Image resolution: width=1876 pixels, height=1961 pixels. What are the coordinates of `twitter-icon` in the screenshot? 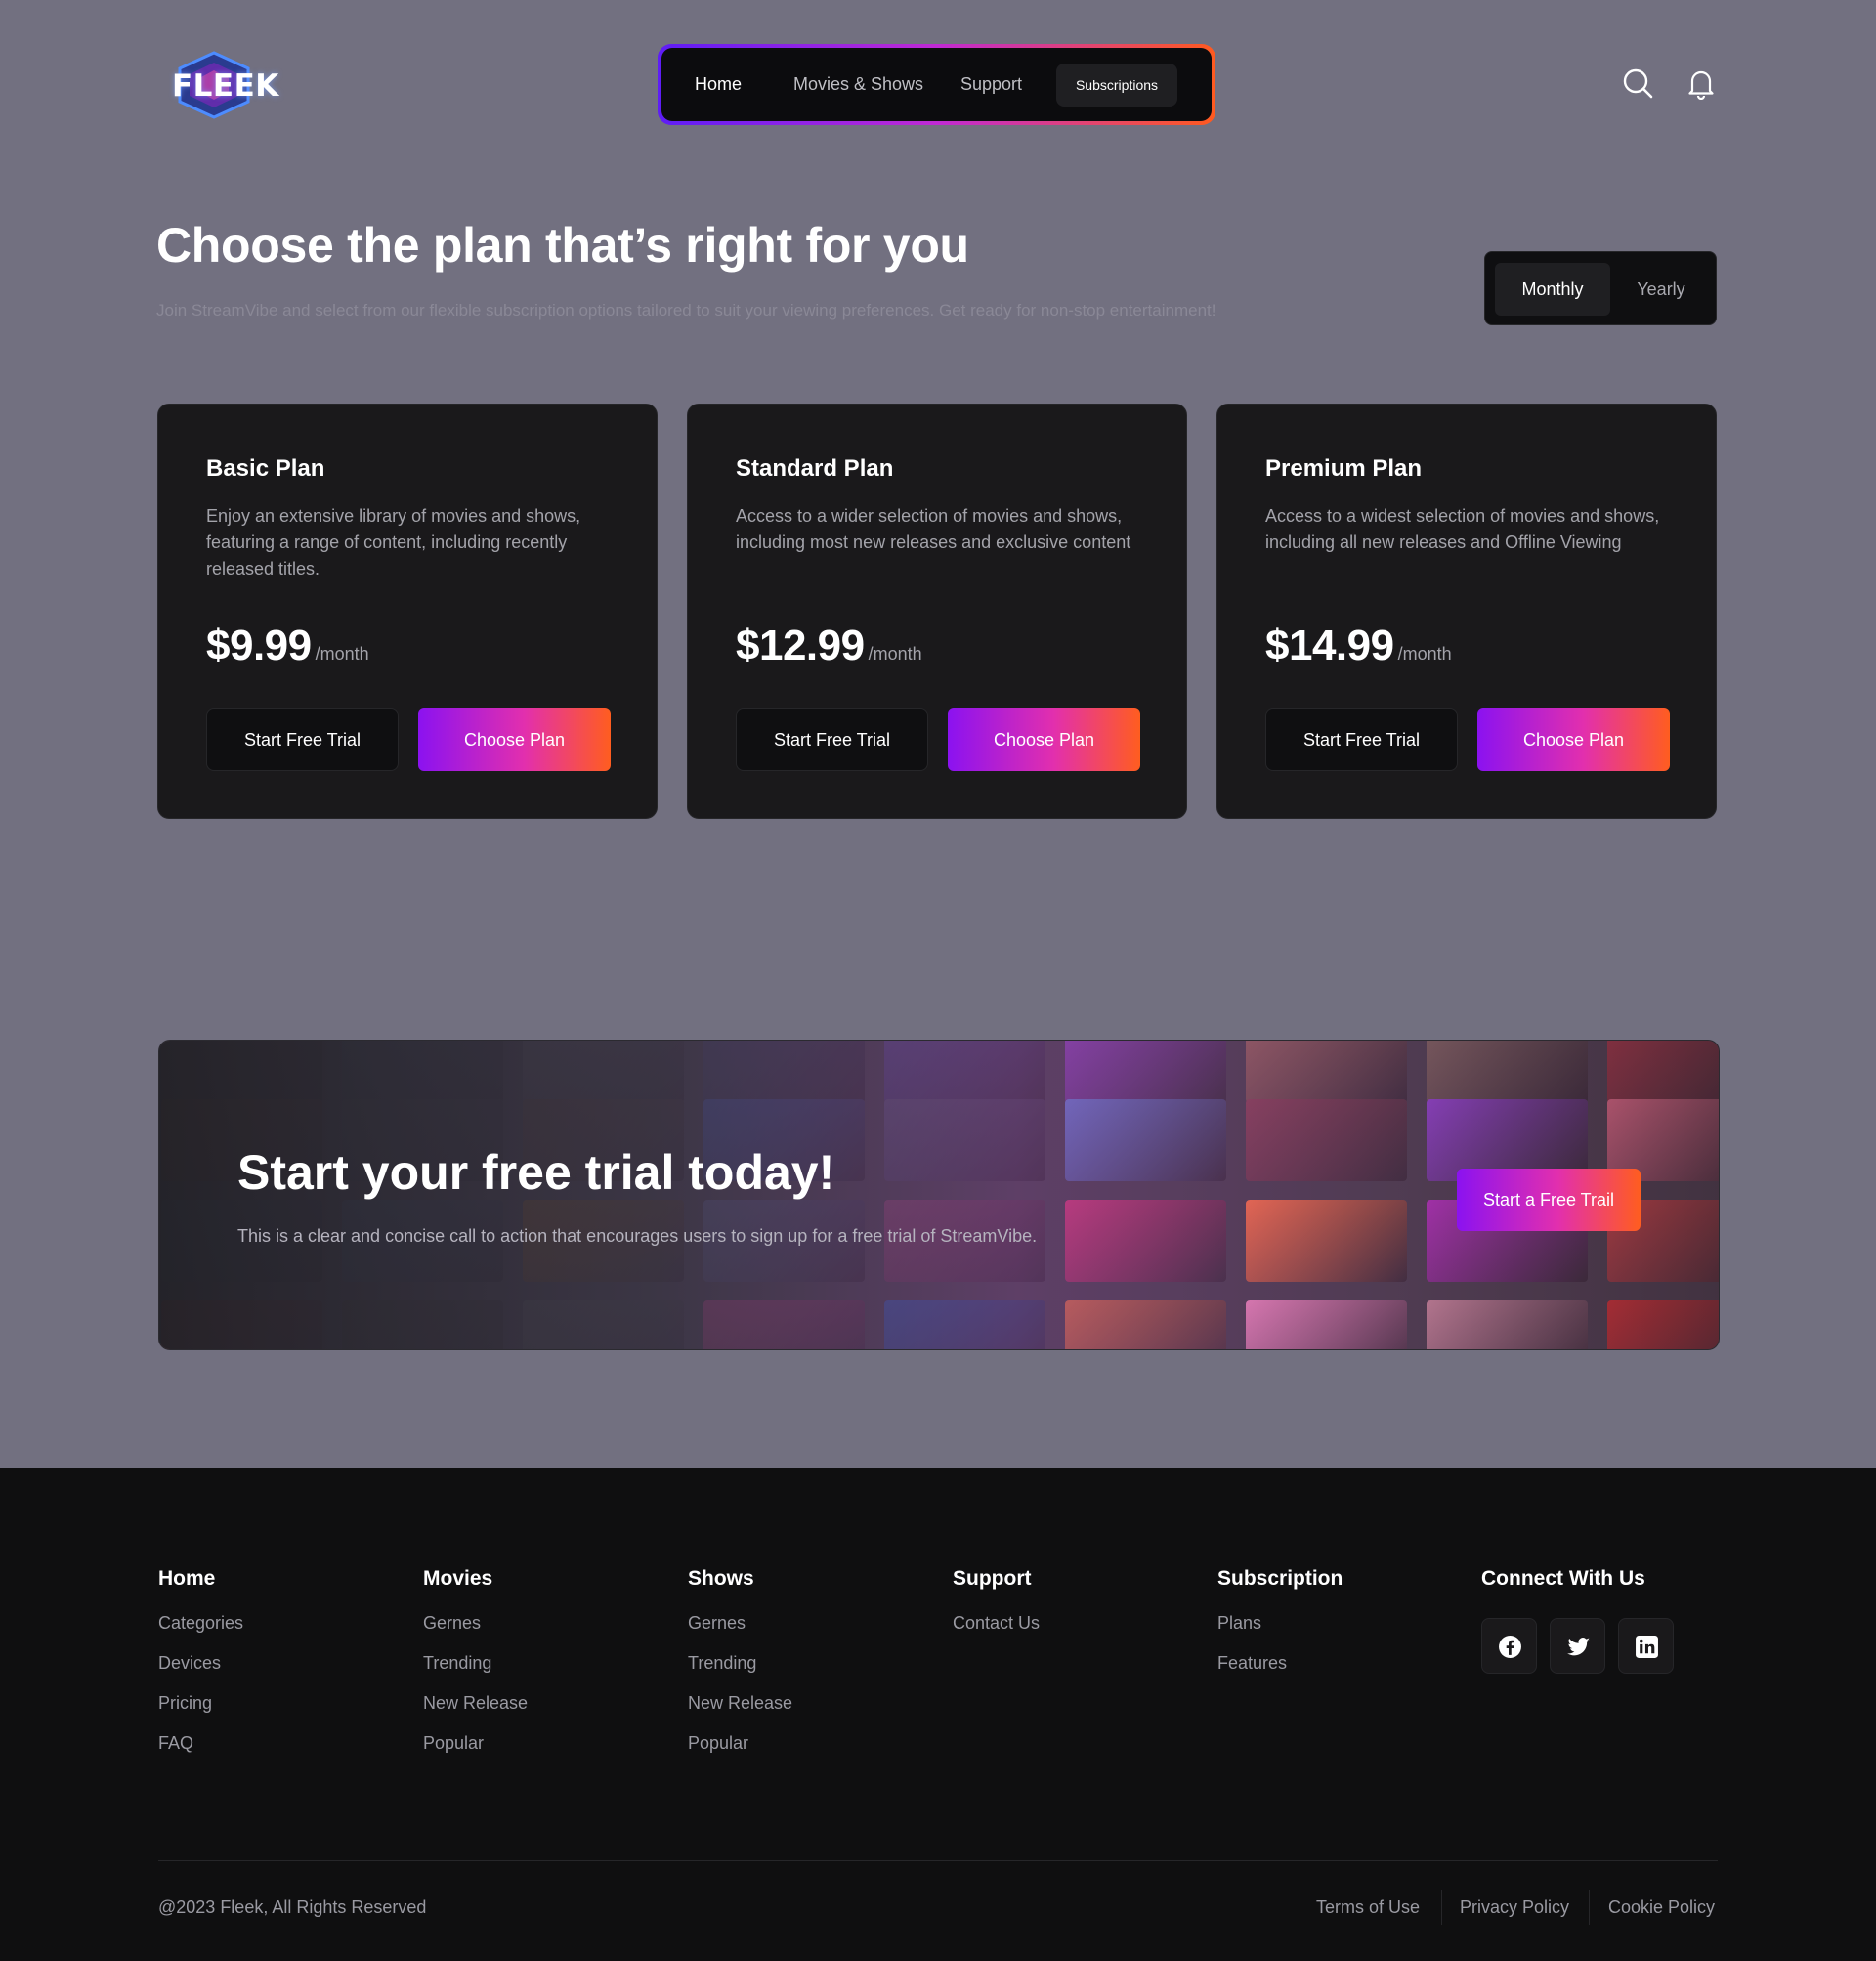 It's located at (1578, 1646).